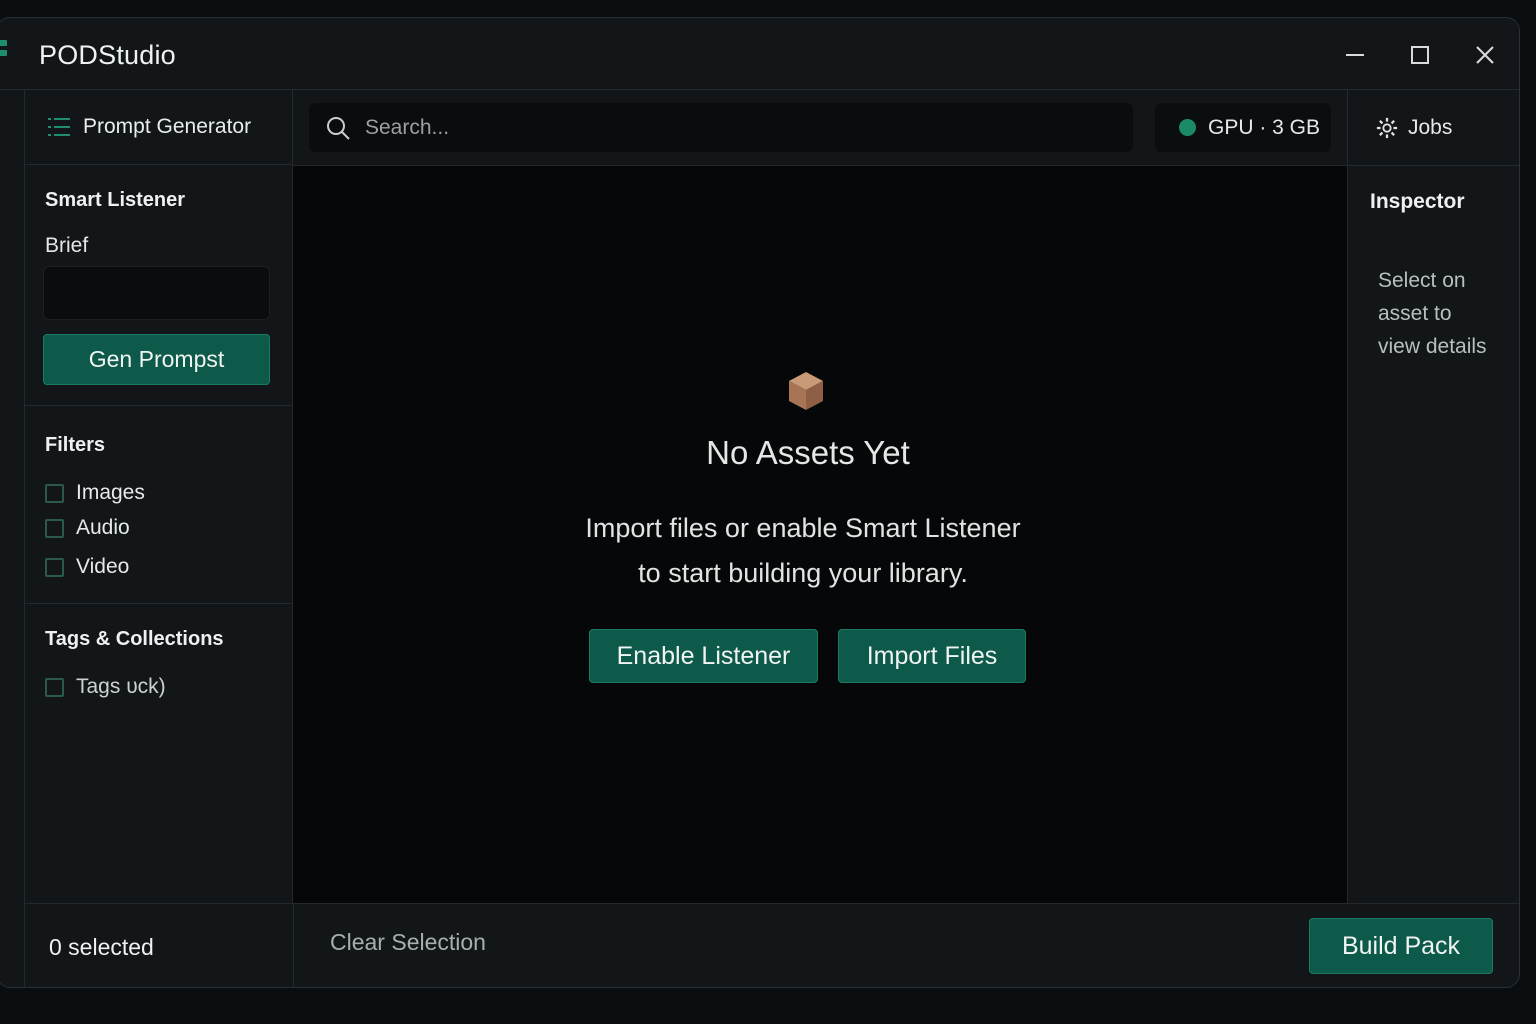 This screenshot has height=1024, width=1536. I want to click on smart-listener-title: Smart Listener, so click(115, 200).